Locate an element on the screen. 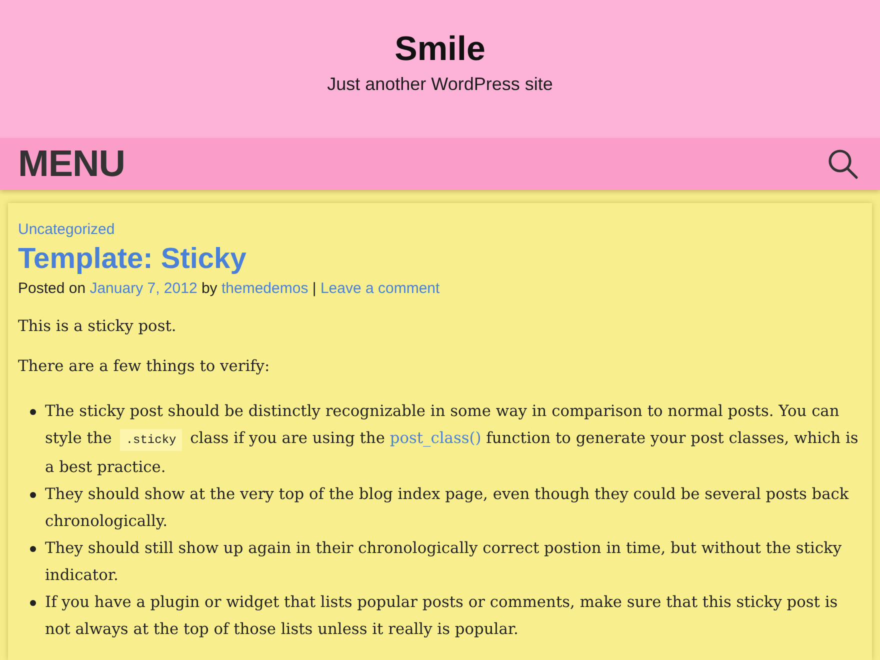  post-paragraph: This is a sticky post. is located at coordinates (98, 326).